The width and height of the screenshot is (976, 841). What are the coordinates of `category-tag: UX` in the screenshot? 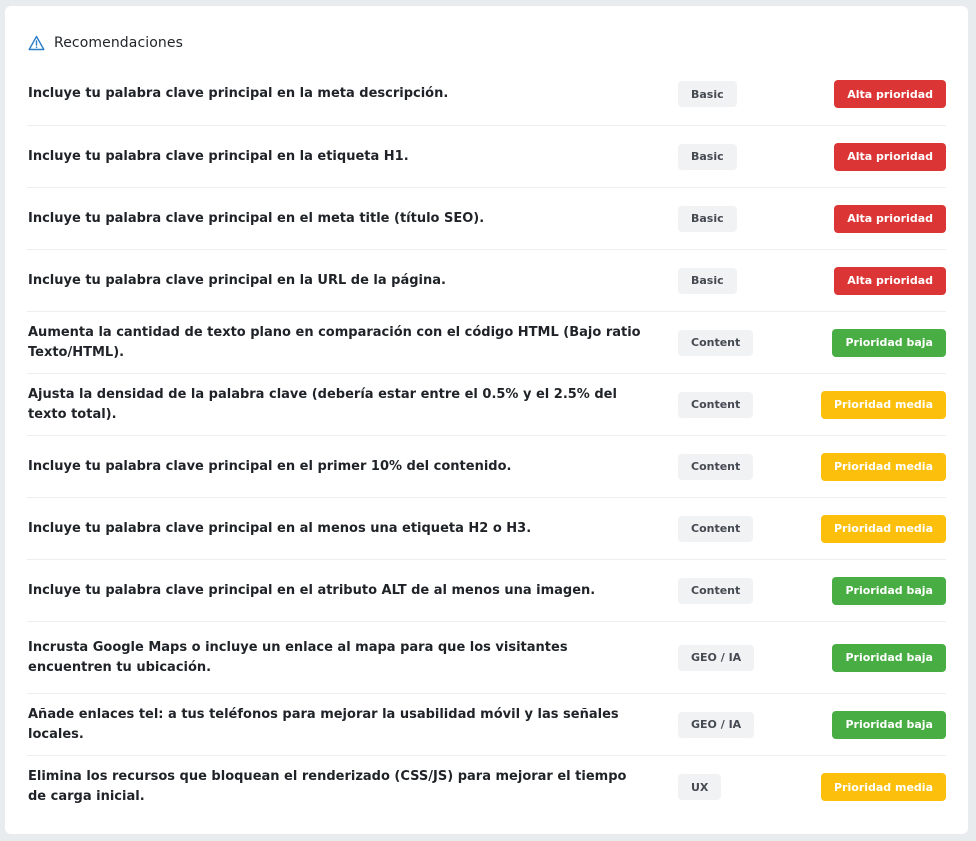 It's located at (700, 787).